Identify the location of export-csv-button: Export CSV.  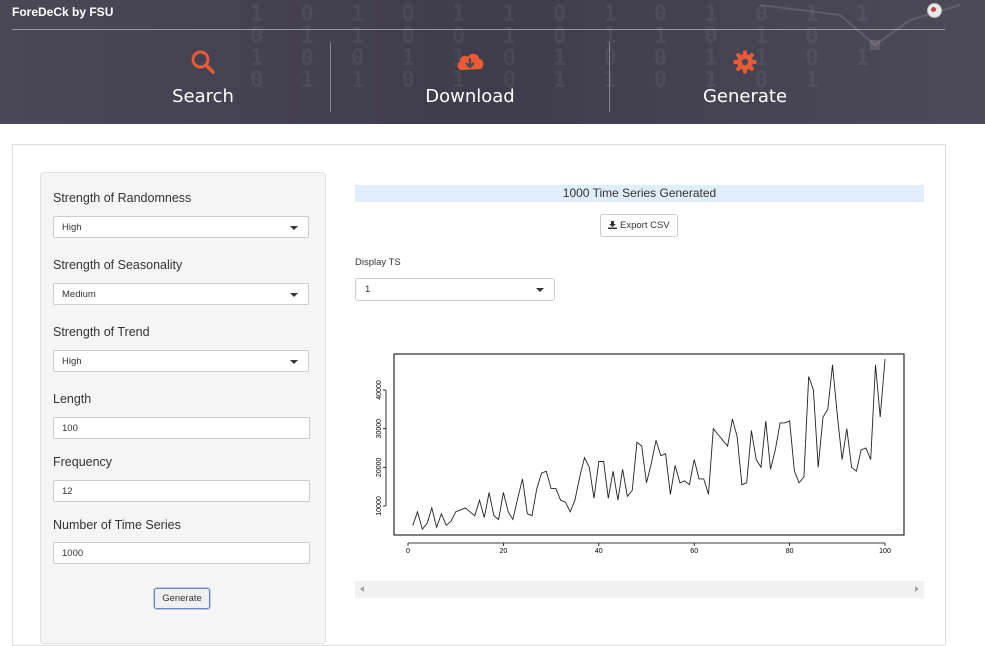
(639, 225).